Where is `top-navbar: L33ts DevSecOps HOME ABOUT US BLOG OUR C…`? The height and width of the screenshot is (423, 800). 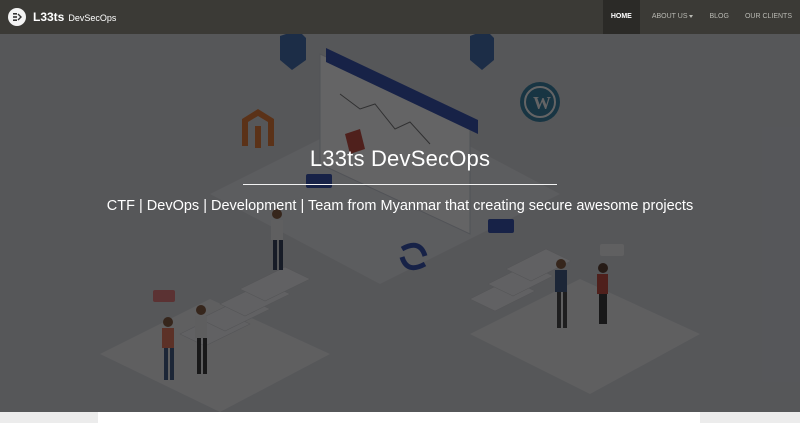
top-navbar: L33ts DevSecOps HOME ABOUT US BLOG OUR C… is located at coordinates (400, 17).